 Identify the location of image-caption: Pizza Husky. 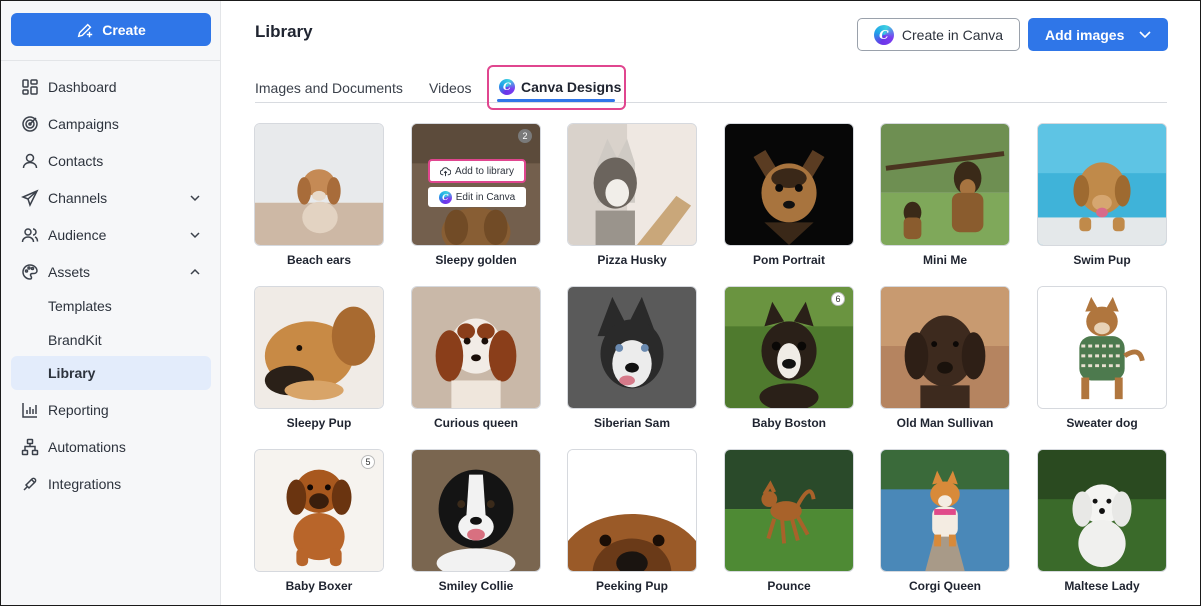
(632, 260).